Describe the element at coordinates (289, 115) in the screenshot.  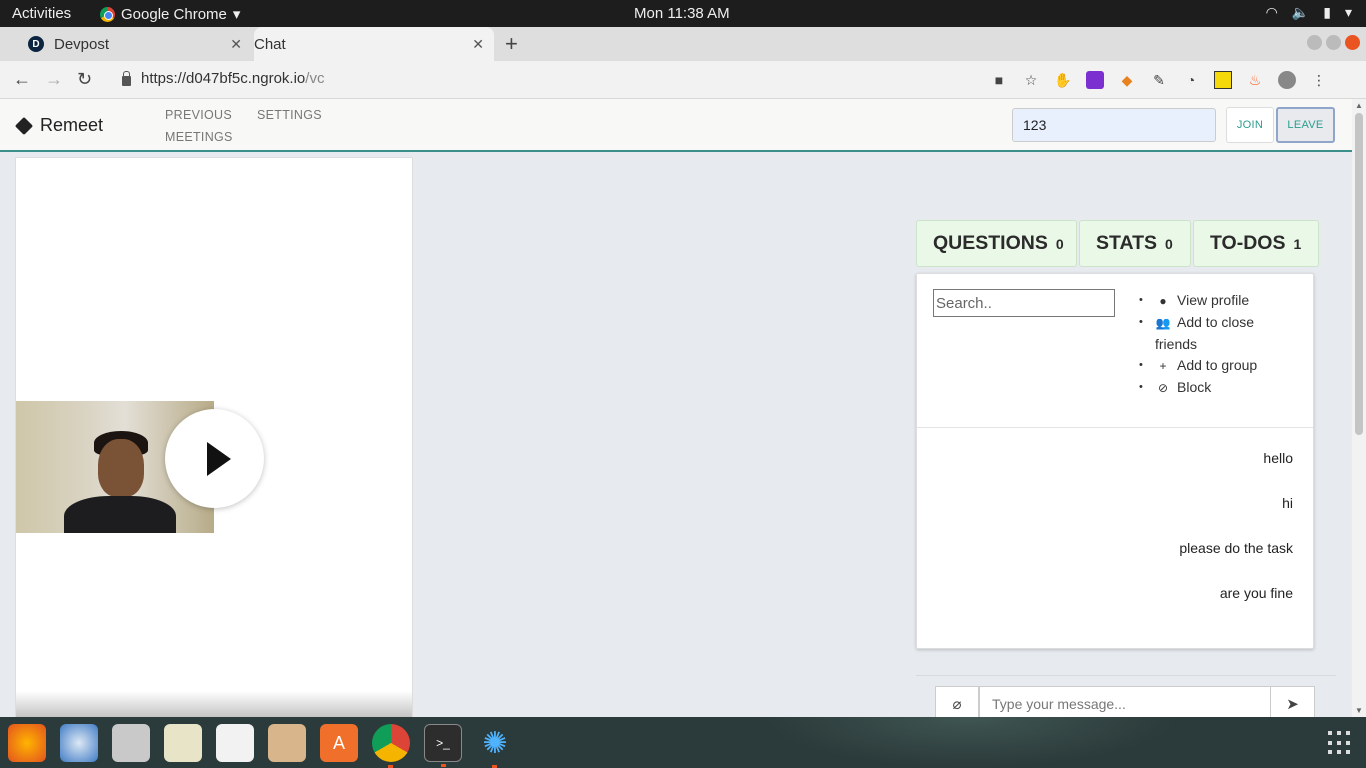
I see `nav-settings: SETTINGS` at that location.